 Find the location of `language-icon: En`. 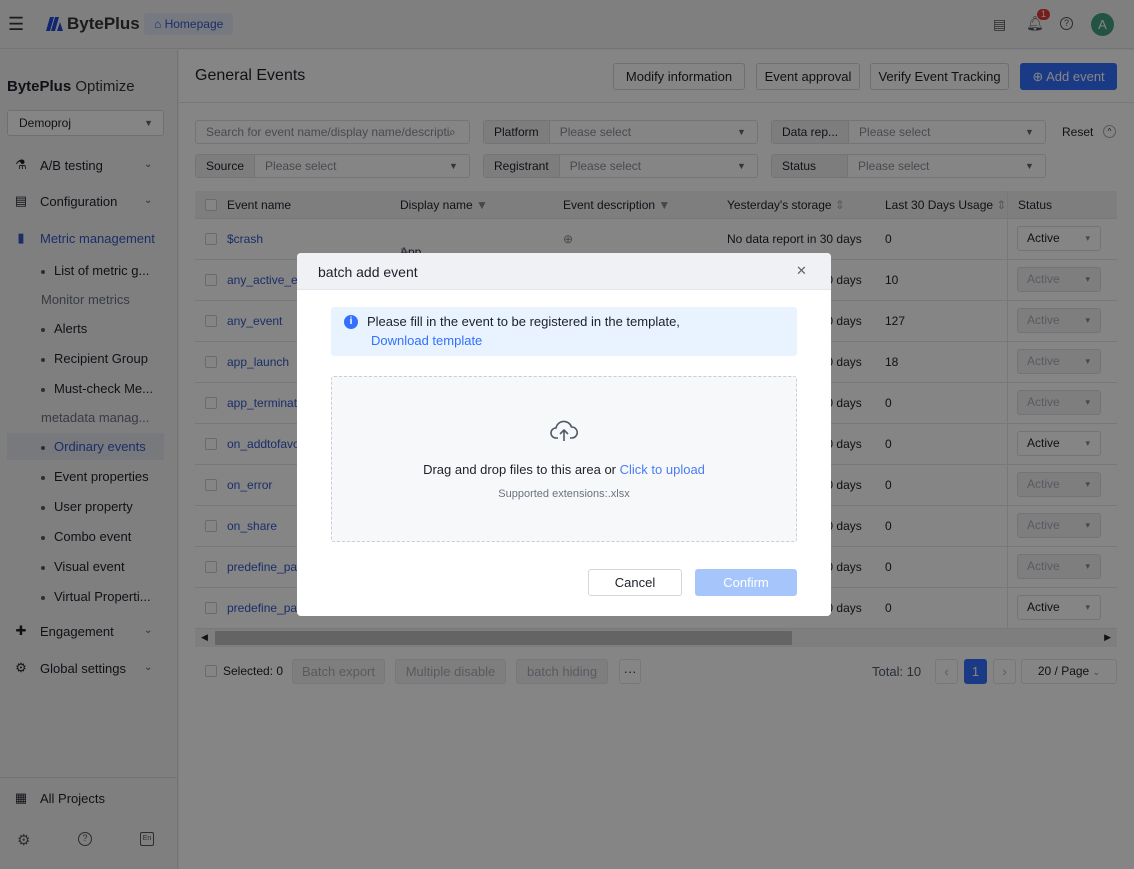

language-icon: En is located at coordinates (147, 839).